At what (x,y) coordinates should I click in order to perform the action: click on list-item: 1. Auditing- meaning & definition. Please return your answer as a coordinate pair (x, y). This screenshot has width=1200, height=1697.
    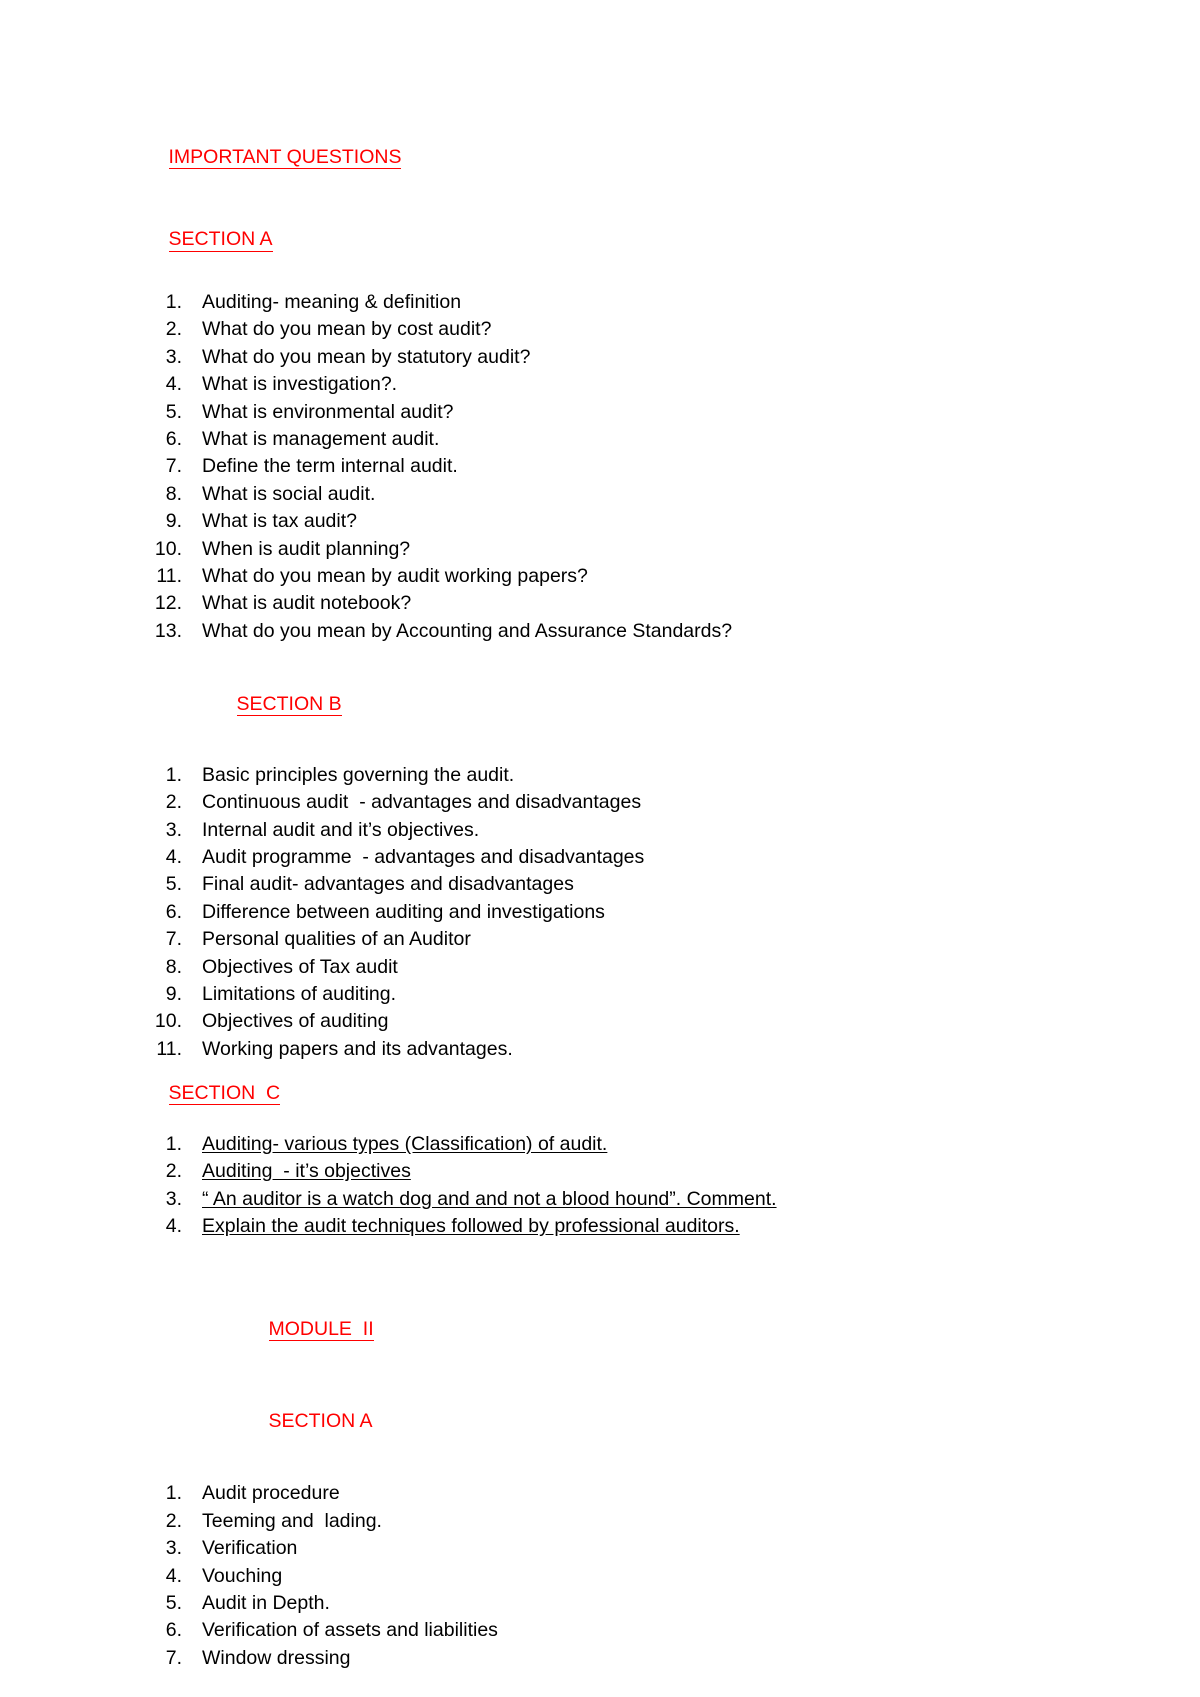
    Looking at the image, I should click on (606, 302).